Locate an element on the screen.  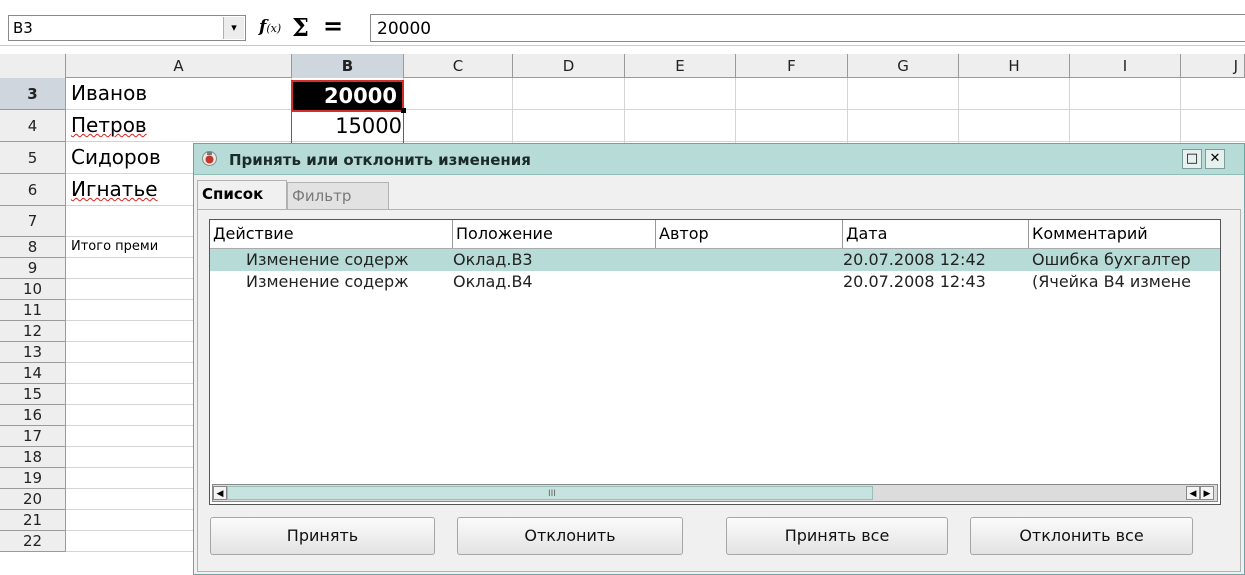
list-item-comment: Ошибка бухгалтер is located at coordinates (1111, 259).